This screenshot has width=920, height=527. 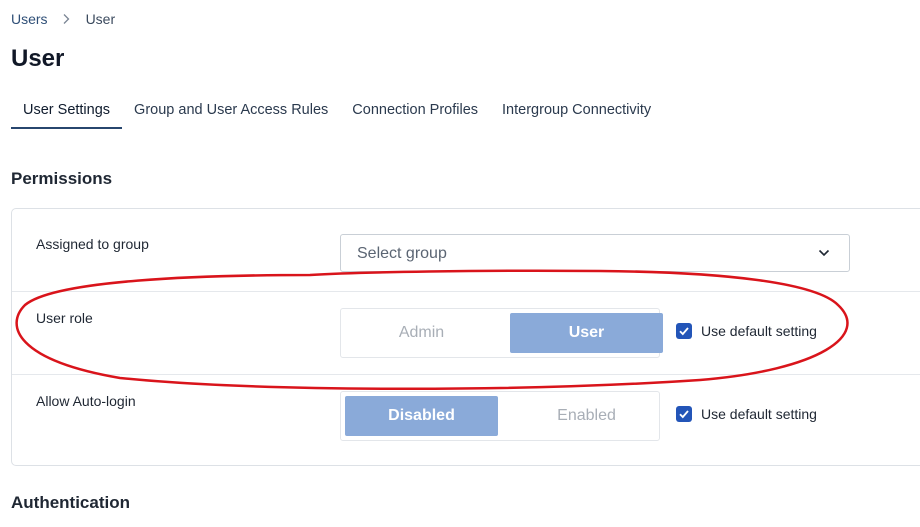 What do you see at coordinates (759, 331) in the screenshot?
I see `role-default-label: Use default setting` at bounding box center [759, 331].